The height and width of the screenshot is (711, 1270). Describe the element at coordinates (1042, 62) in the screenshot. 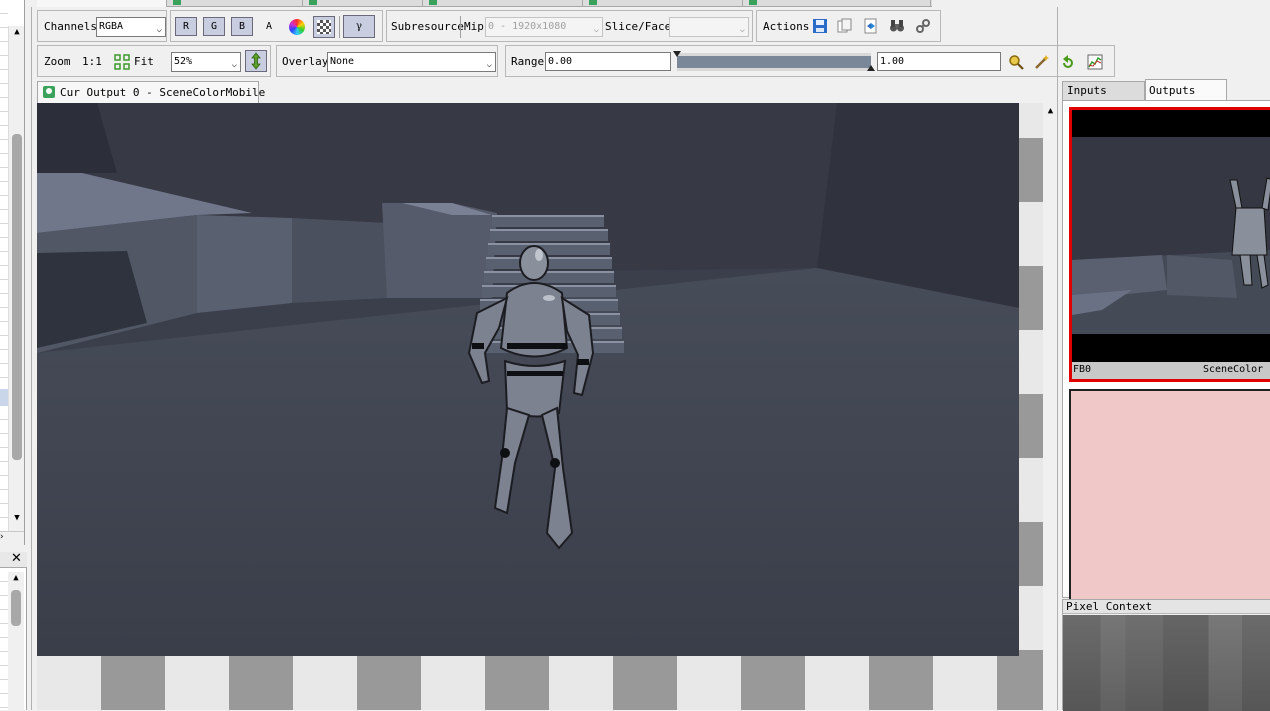

I see `magic-wand-icon` at that location.